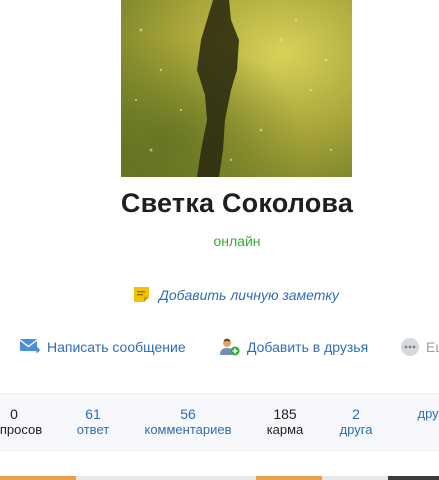 This screenshot has width=439, height=480. I want to click on add-note-link: Добавить личную заметку, so click(236, 294).